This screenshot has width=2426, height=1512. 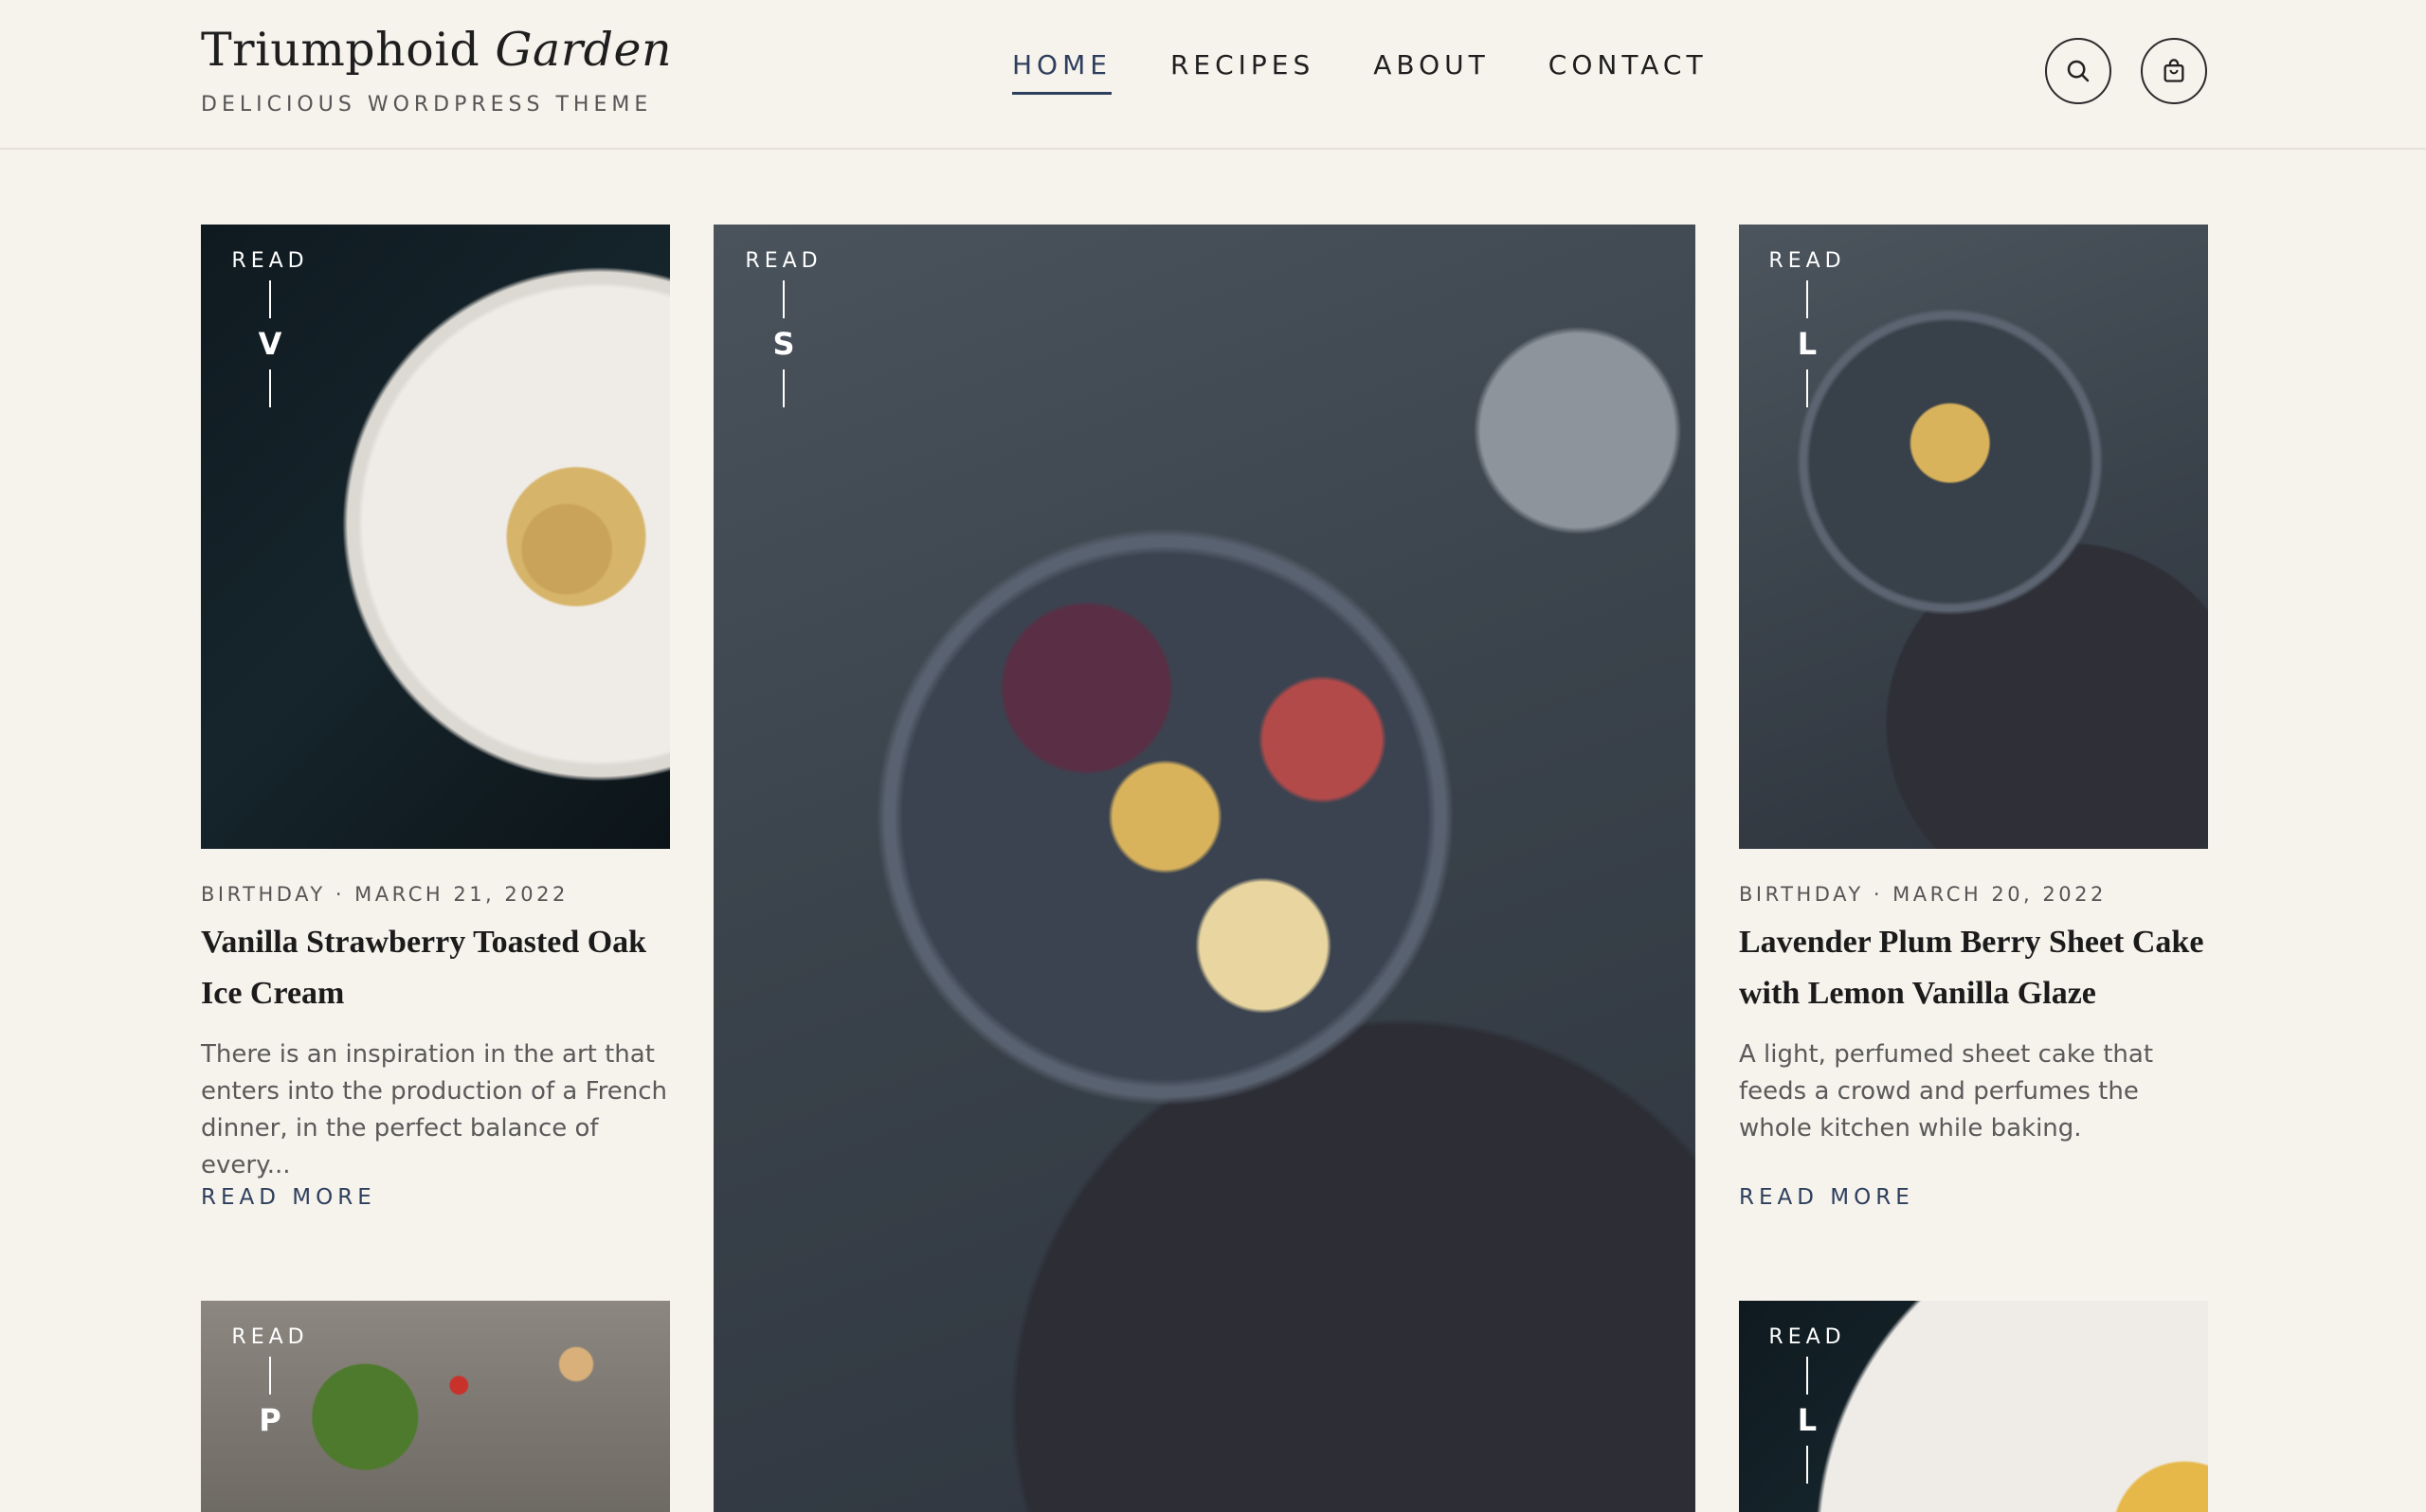 I want to click on site-logo: Triumphoid Garden, so click(x=436, y=50).